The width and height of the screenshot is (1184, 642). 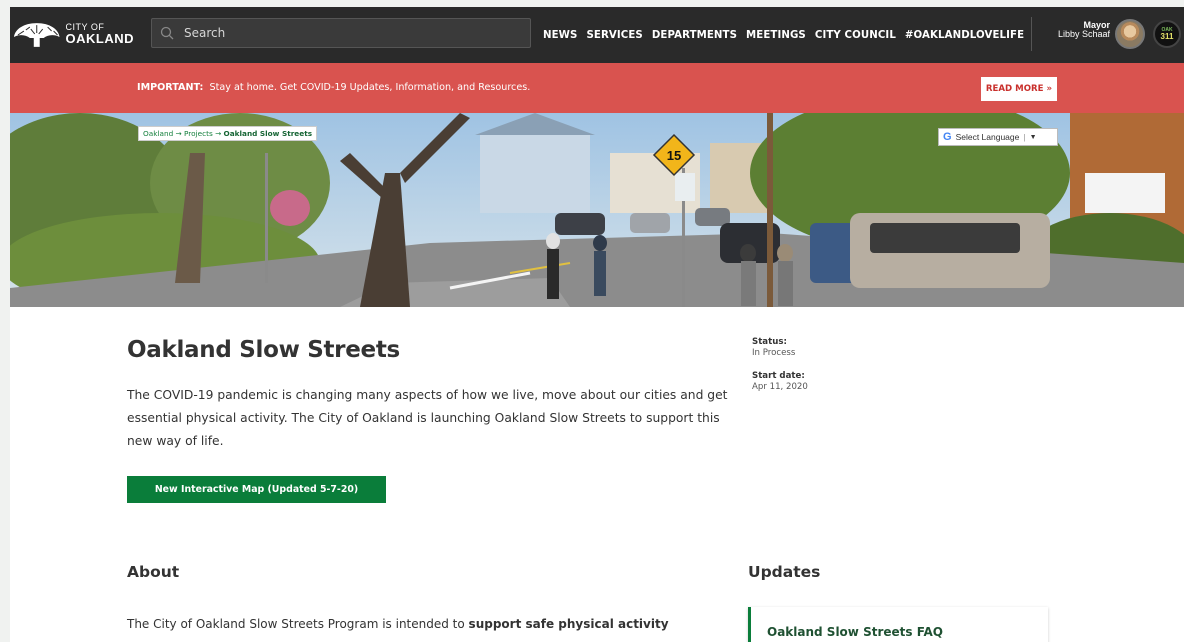 What do you see at coordinates (780, 387) in the screenshot?
I see `start-date-value: Apr 11, 2020` at bounding box center [780, 387].